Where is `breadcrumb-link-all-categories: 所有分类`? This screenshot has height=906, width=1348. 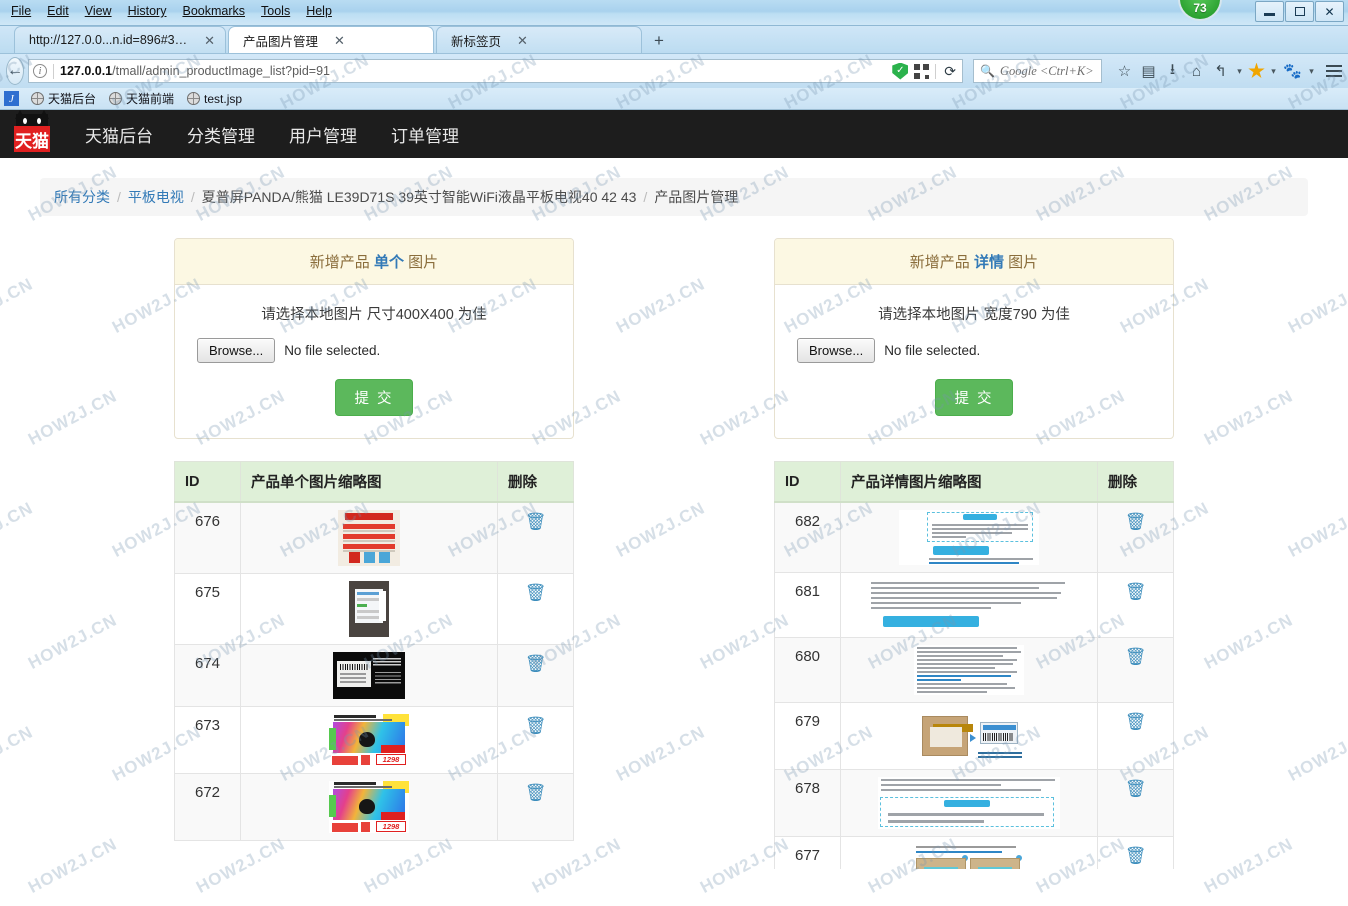 breadcrumb-link-all-categories: 所有分类 is located at coordinates (82, 197).